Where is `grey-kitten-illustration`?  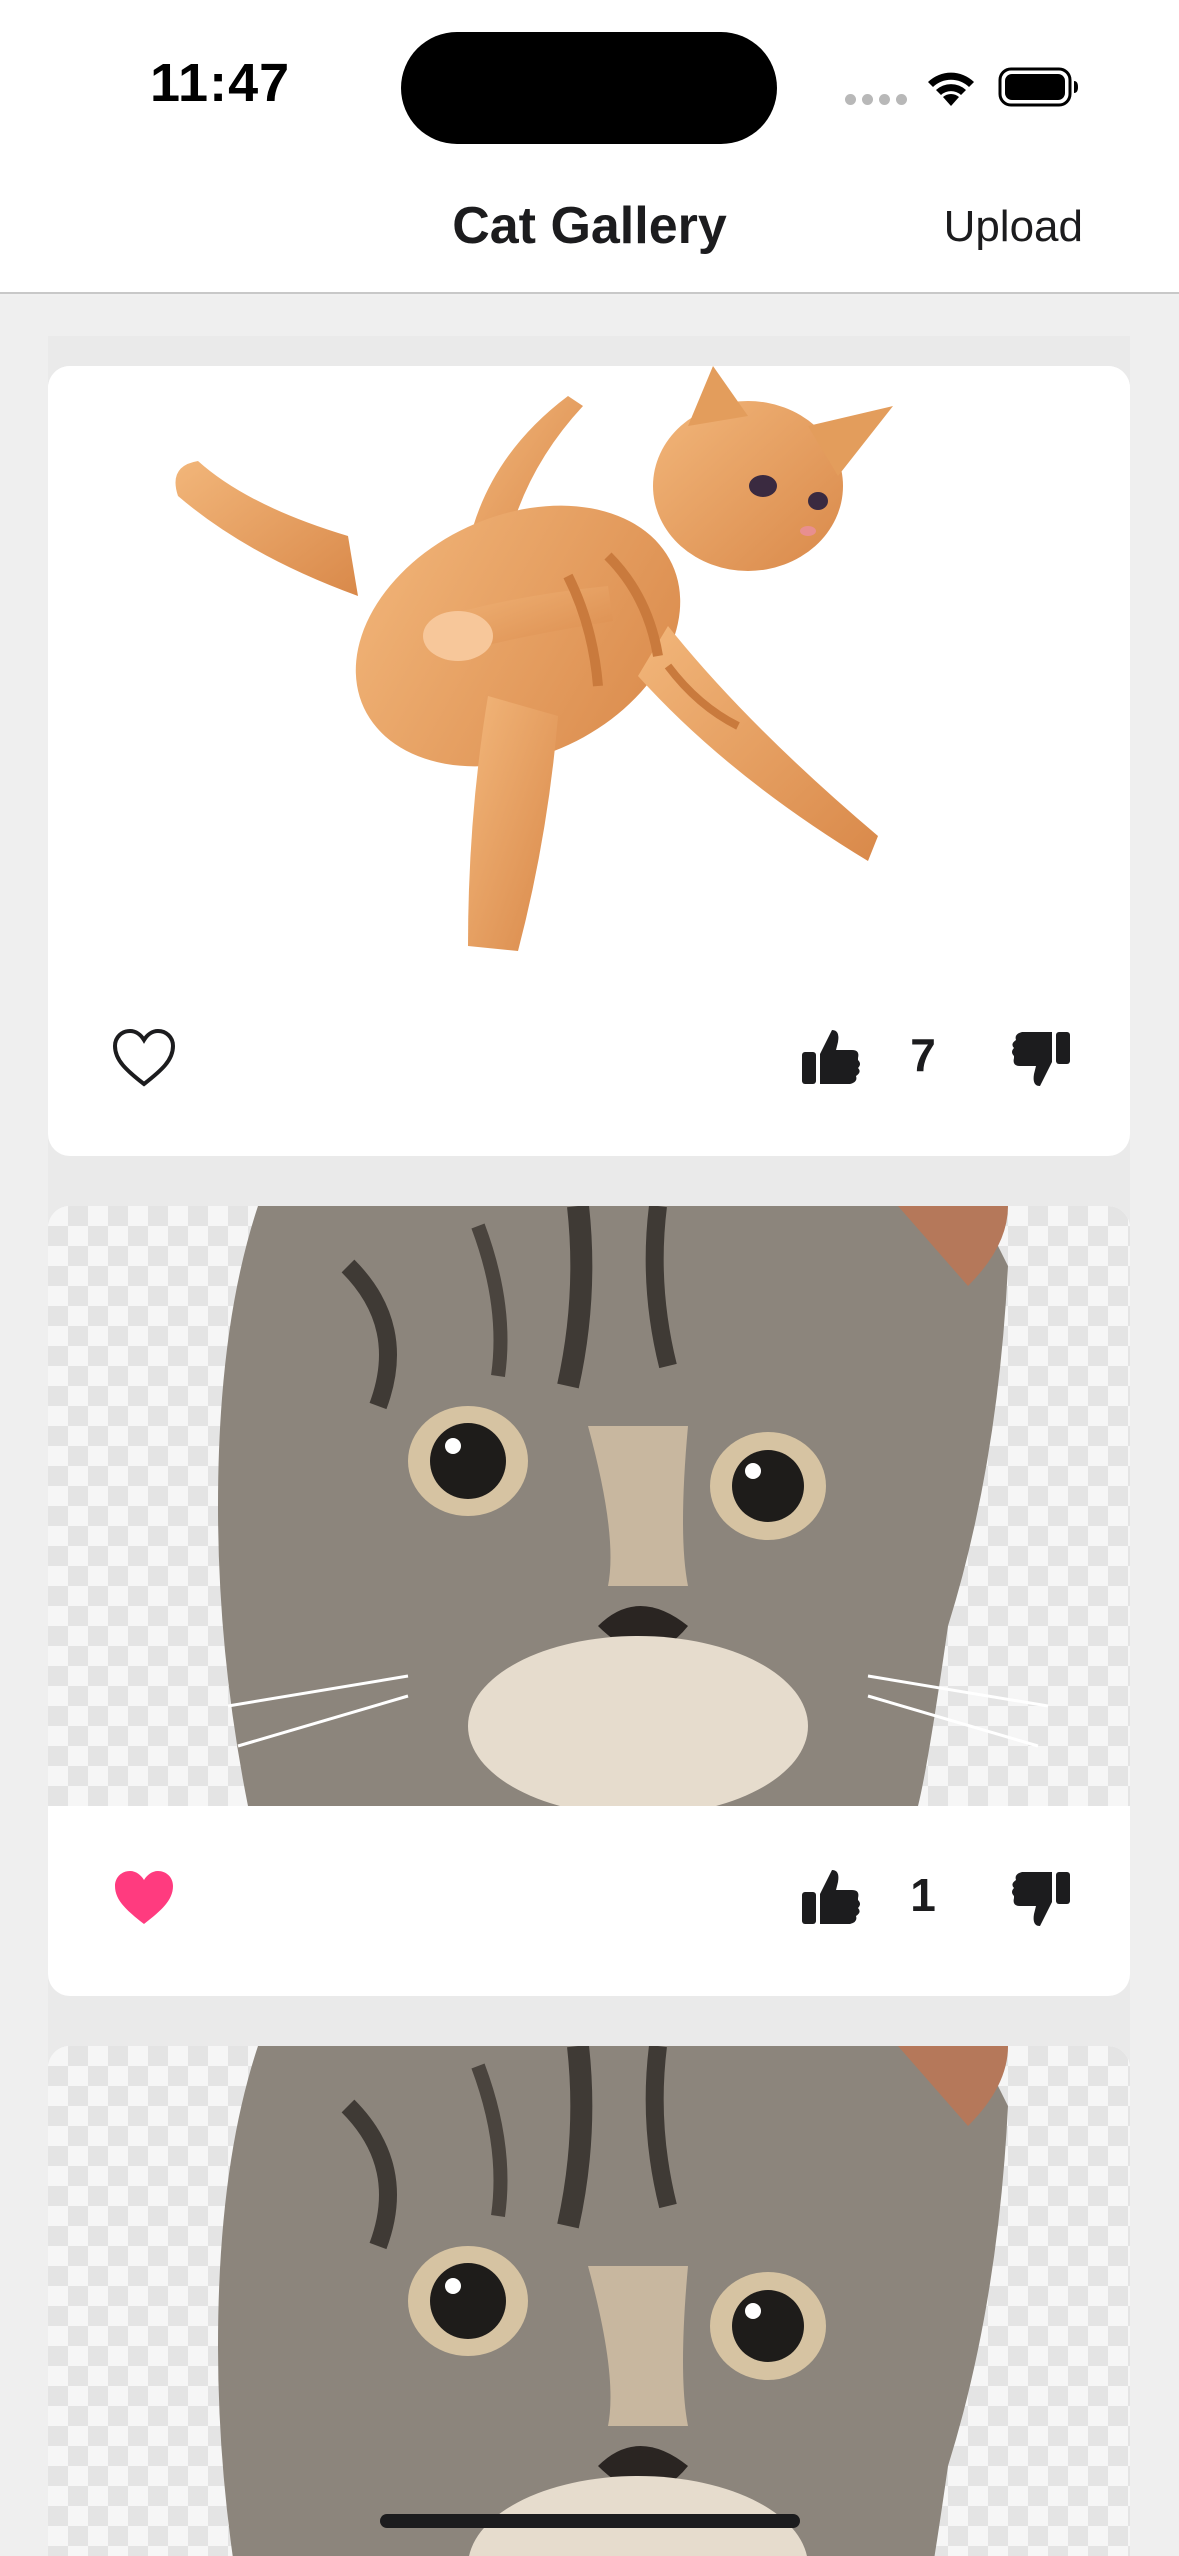
grey-kitten-illustration is located at coordinates (613, 2301).